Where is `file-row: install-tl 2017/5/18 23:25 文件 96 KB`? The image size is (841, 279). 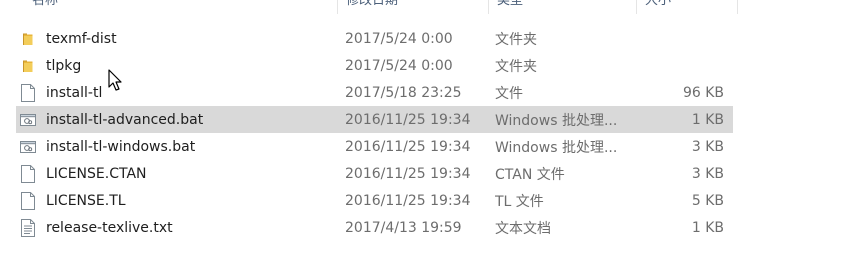
file-row: install-tl 2017/5/18 23:25 文件 96 KB is located at coordinates (374, 92).